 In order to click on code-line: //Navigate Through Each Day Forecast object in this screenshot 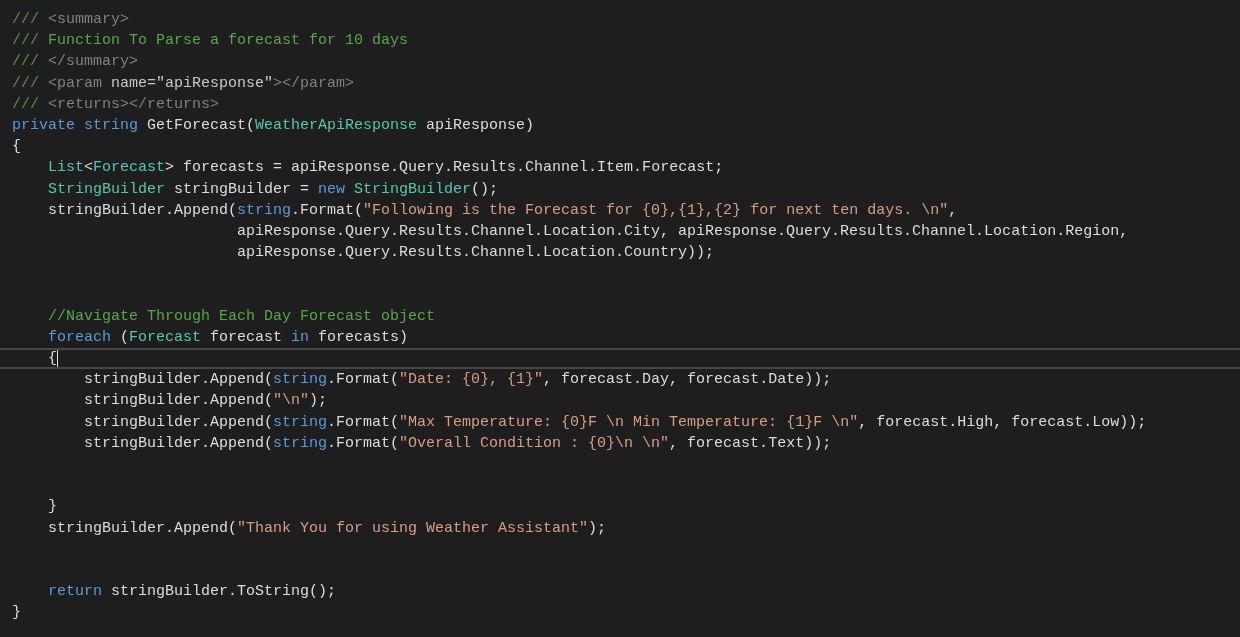, I will do `click(242, 316)`.